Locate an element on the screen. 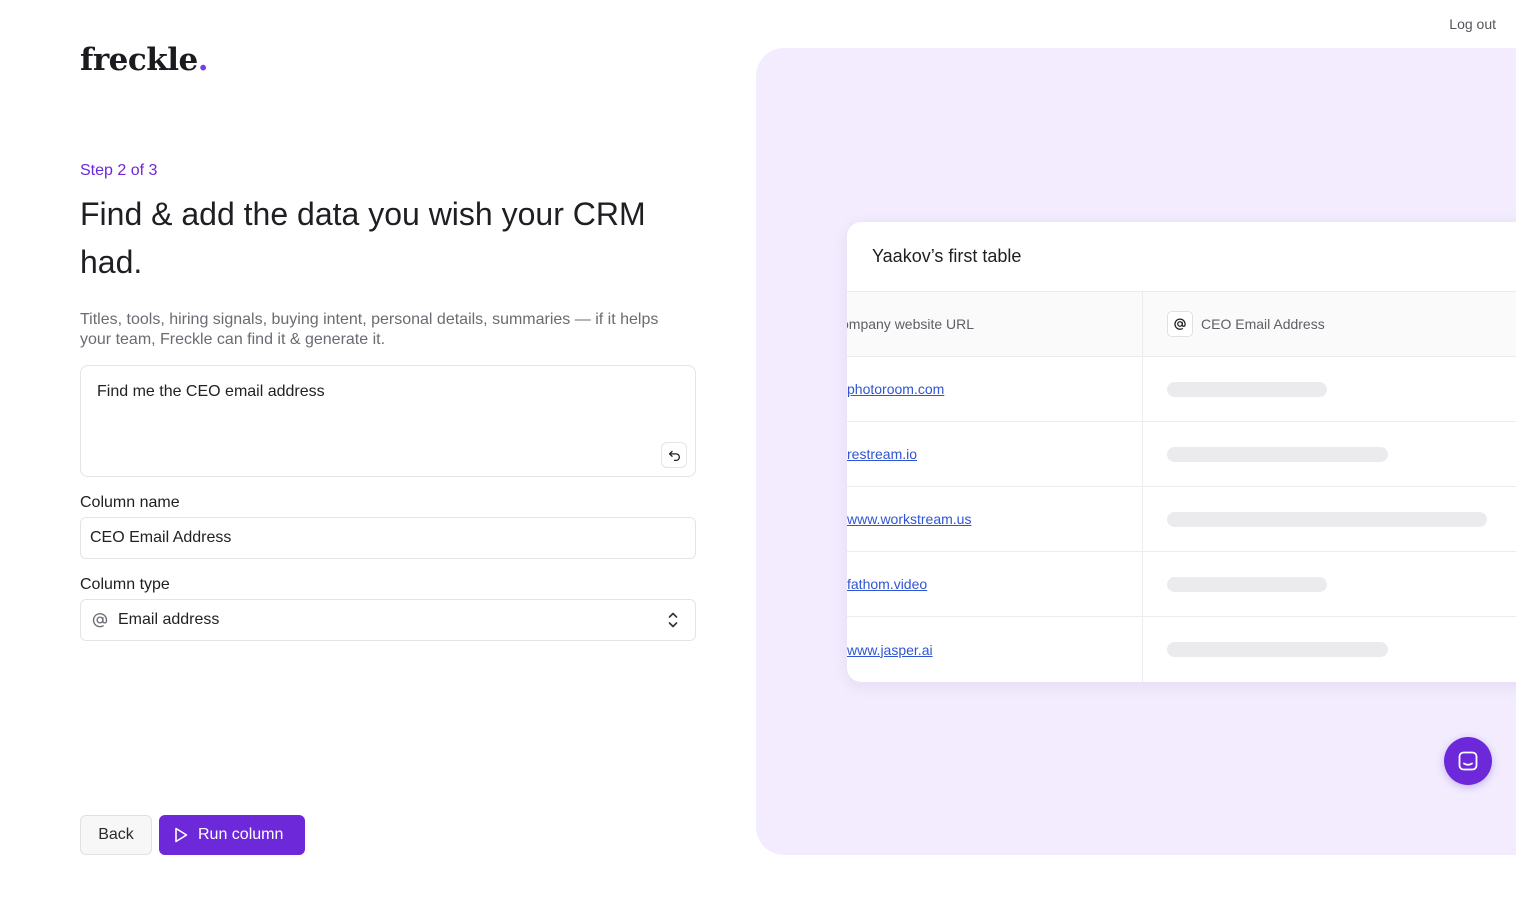 Image resolution: width=1524 pixels, height=903 pixels. play-icon is located at coordinates (181, 835).